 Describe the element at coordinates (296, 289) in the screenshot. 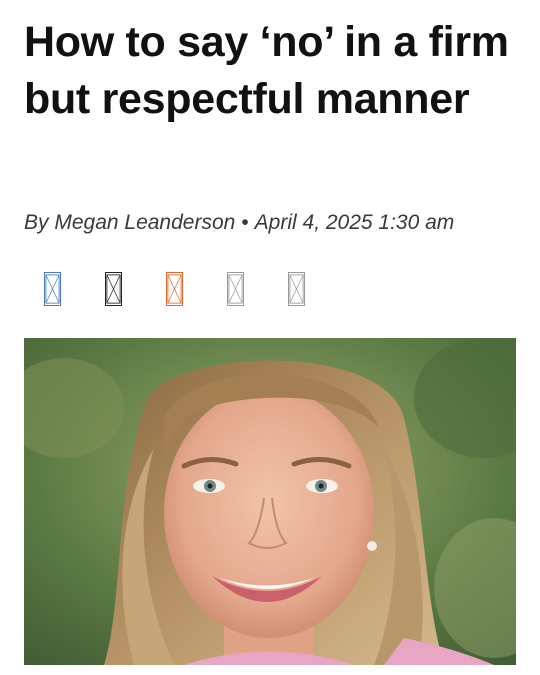

I see `print-share-icon` at that location.